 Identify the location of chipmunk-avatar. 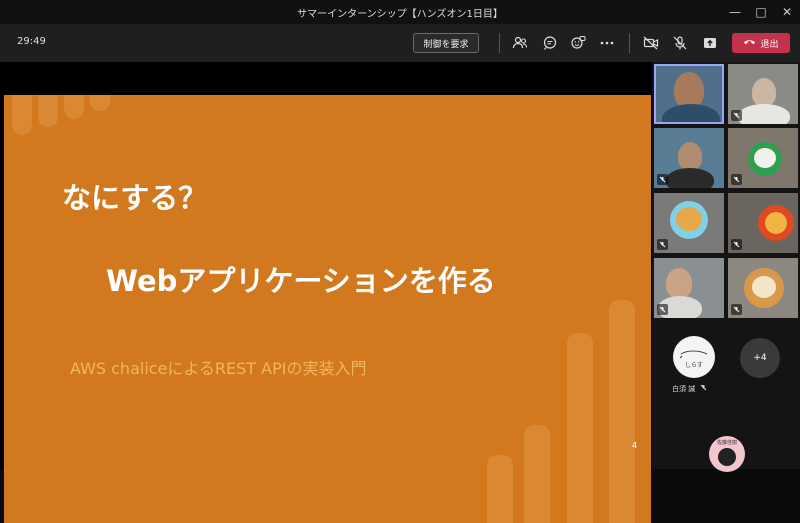
(764, 287).